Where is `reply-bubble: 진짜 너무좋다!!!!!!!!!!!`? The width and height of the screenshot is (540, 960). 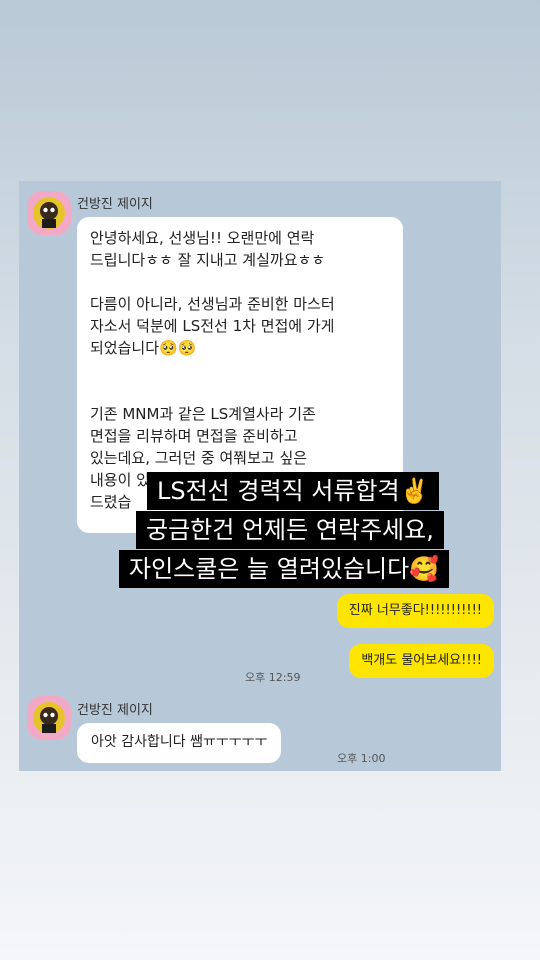
reply-bubble: 진짜 너무좋다!!!!!!!!!!! is located at coordinates (415, 611).